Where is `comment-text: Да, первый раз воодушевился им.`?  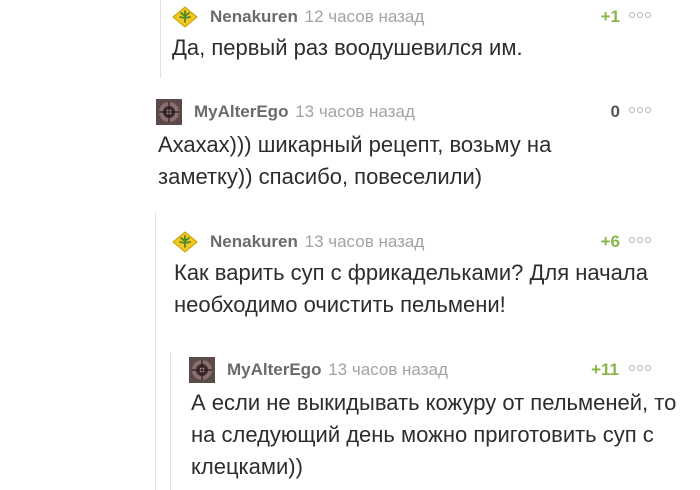
comment-text: Да, первый раз воодушевился им. is located at coordinates (347, 47).